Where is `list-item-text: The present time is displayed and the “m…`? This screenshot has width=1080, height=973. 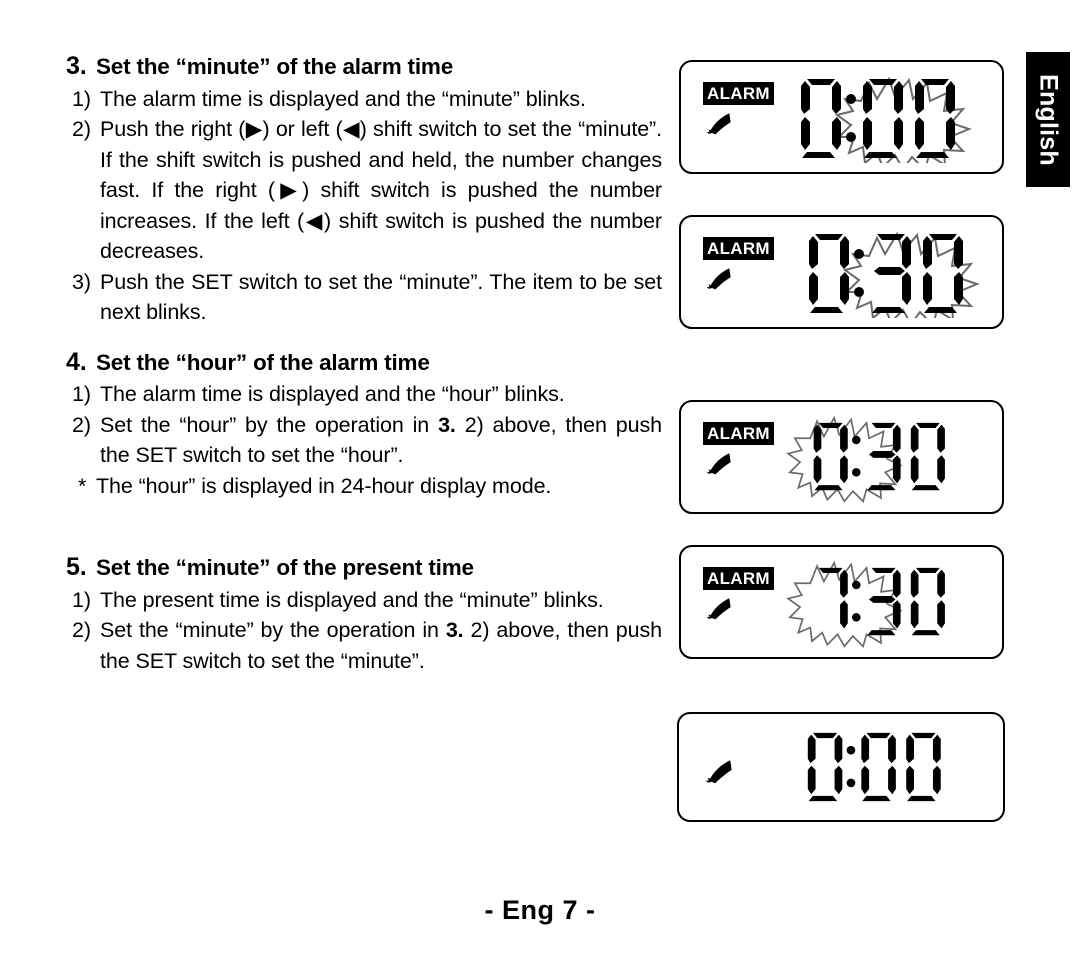
list-item-text: The present time is displayed and the “m… is located at coordinates (352, 599).